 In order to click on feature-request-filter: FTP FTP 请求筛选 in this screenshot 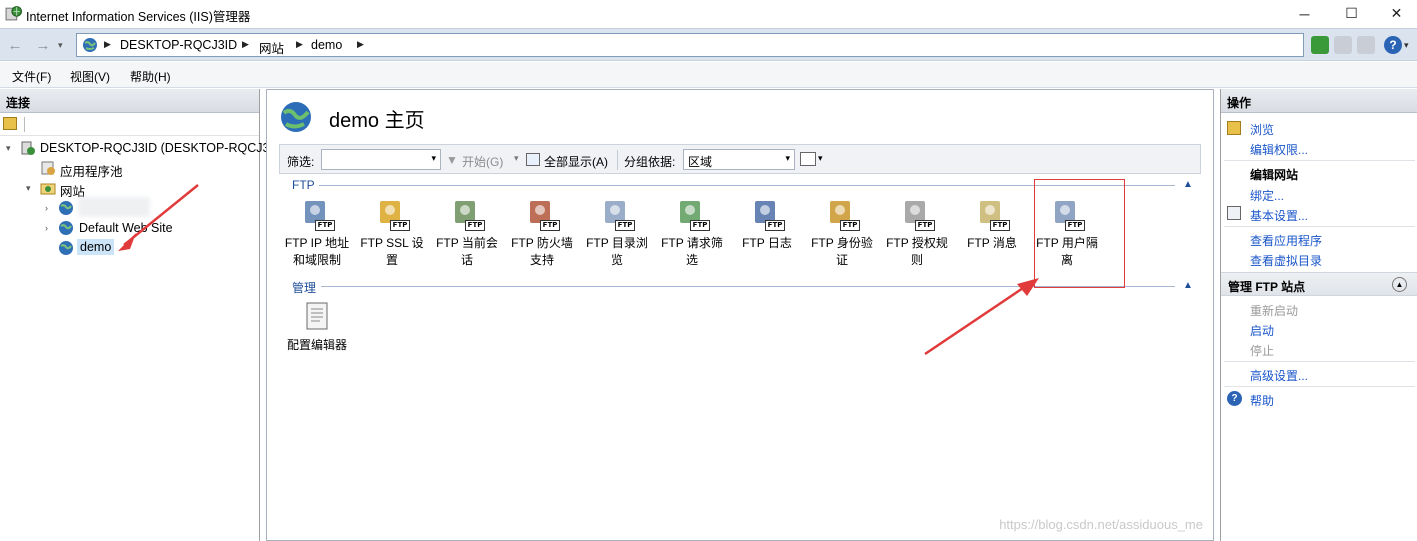, I will do `click(692, 233)`.